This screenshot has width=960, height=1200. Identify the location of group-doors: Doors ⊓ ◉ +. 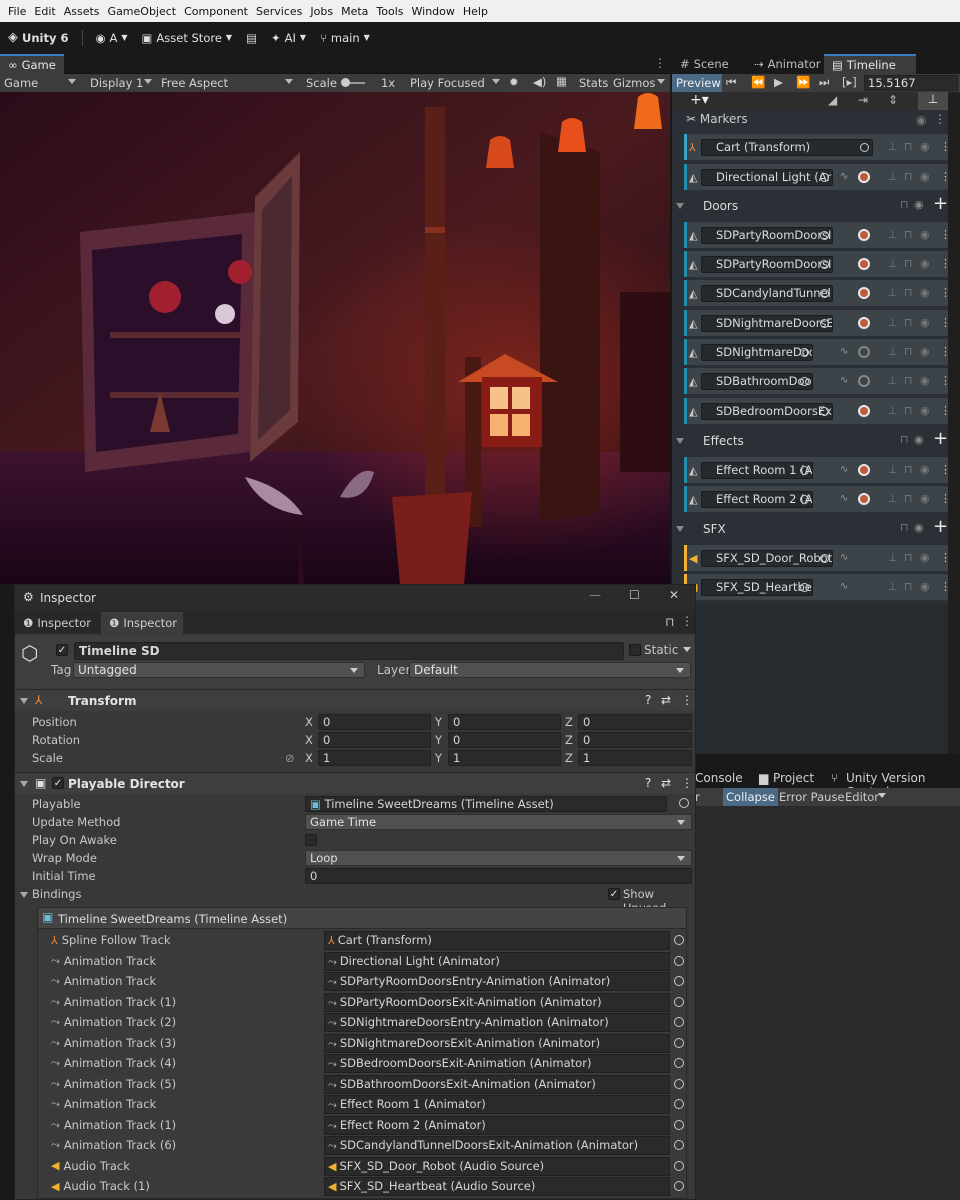
(810, 206).